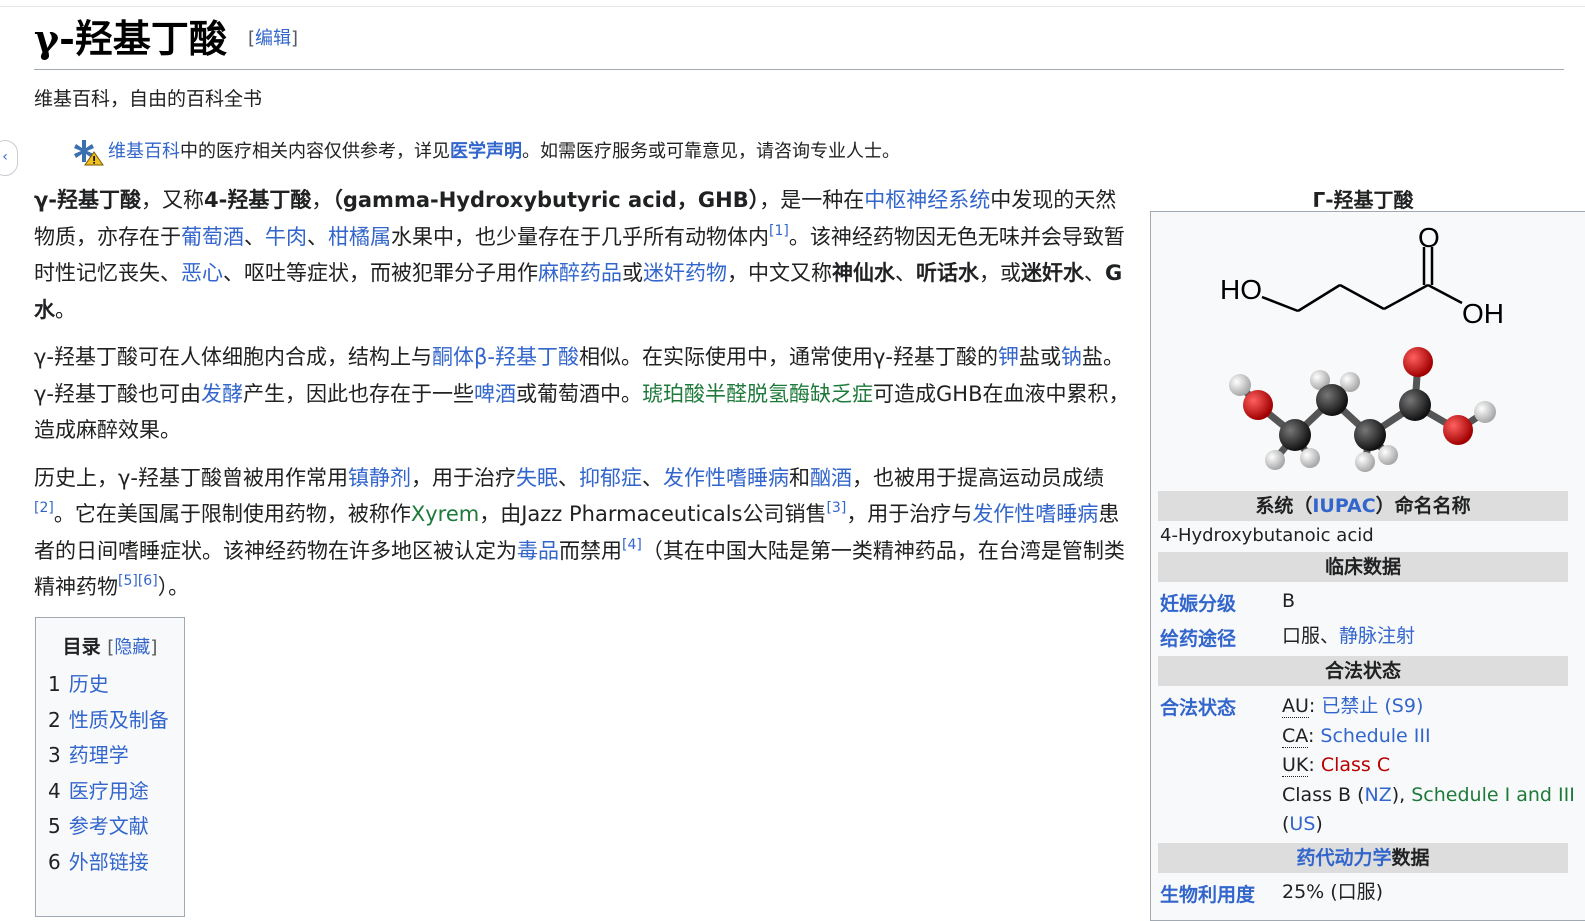  Describe the element at coordinates (538, 551) in the screenshot. I see `drug-link: 毒品` at that location.